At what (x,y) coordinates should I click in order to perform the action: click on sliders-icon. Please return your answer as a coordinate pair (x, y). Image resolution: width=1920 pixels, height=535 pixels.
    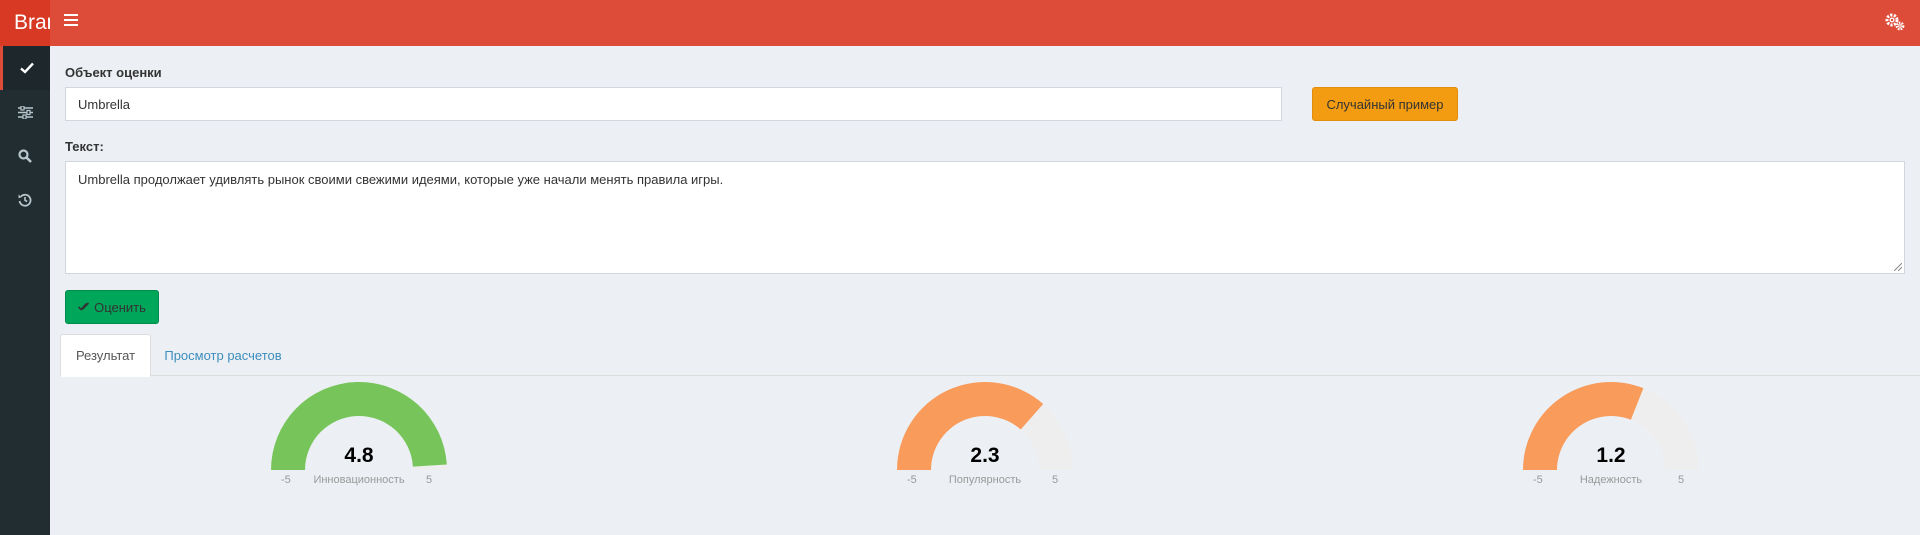
    Looking at the image, I should click on (25, 112).